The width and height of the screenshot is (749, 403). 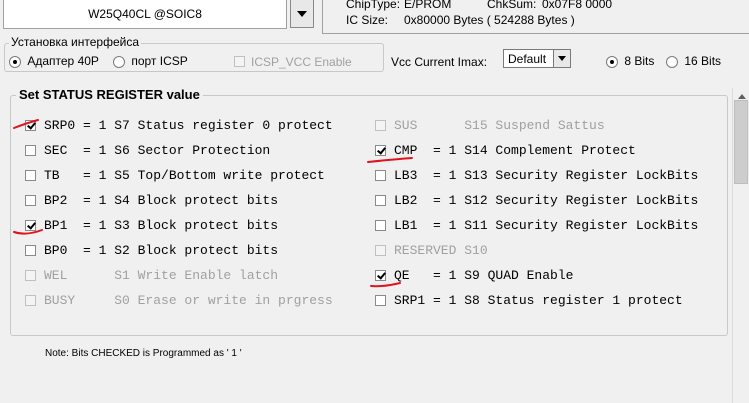 I want to click on status-register-title: Set STATUS REGISTER value, so click(x=109, y=94).